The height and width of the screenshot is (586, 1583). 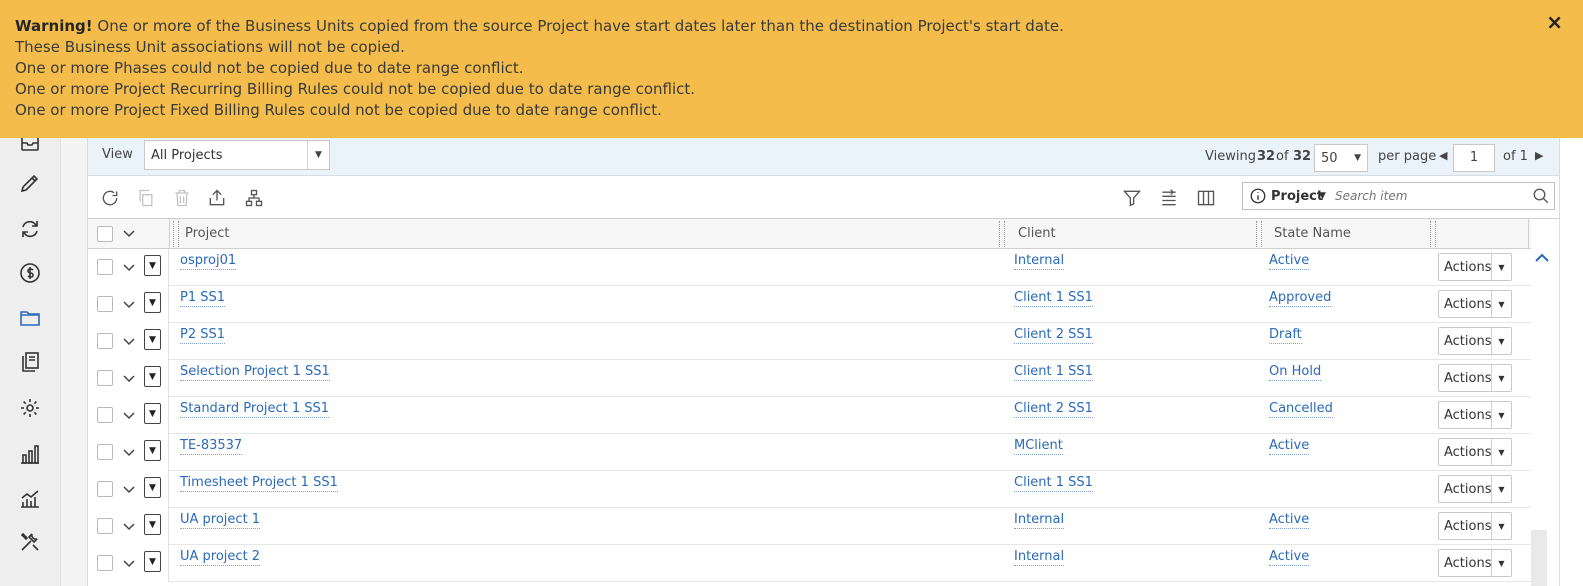 I want to click on project-link: osproj01, so click(x=208, y=261).